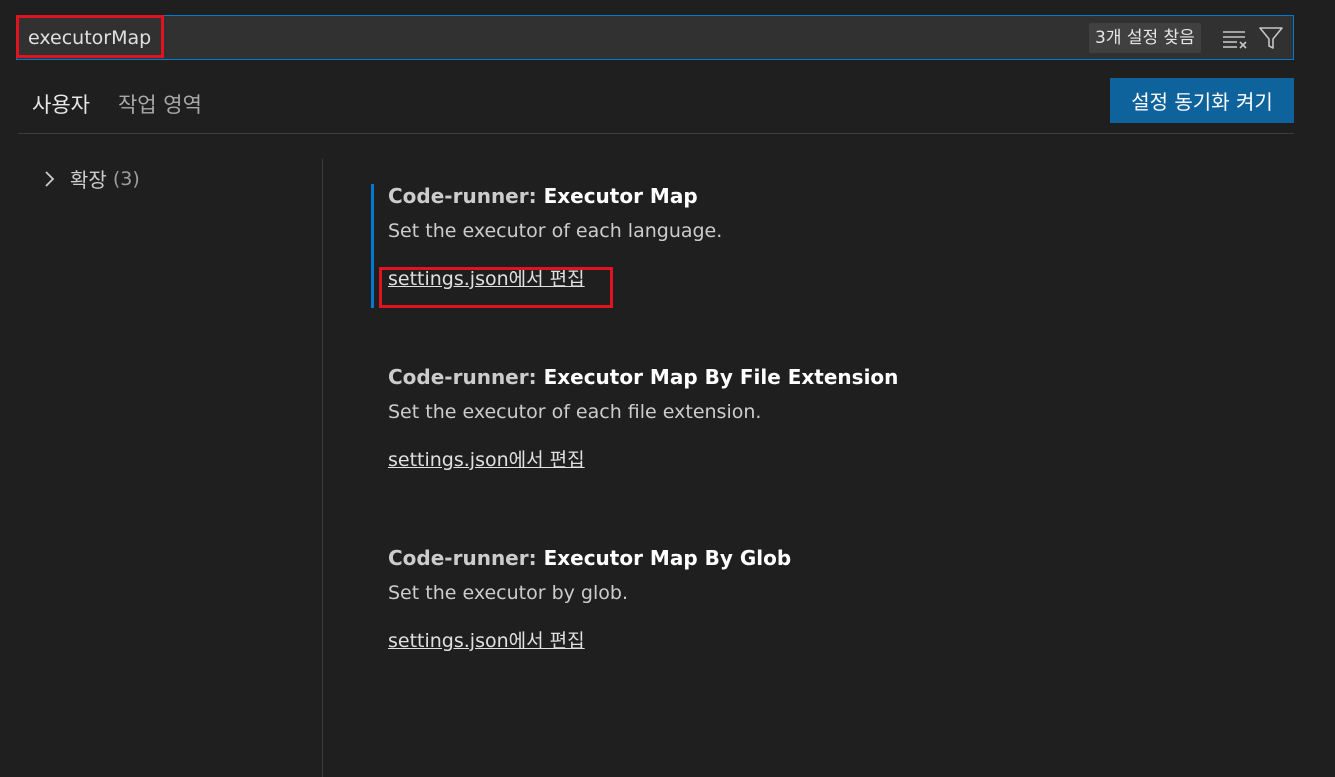  I want to click on filter-icon, so click(1271, 38).